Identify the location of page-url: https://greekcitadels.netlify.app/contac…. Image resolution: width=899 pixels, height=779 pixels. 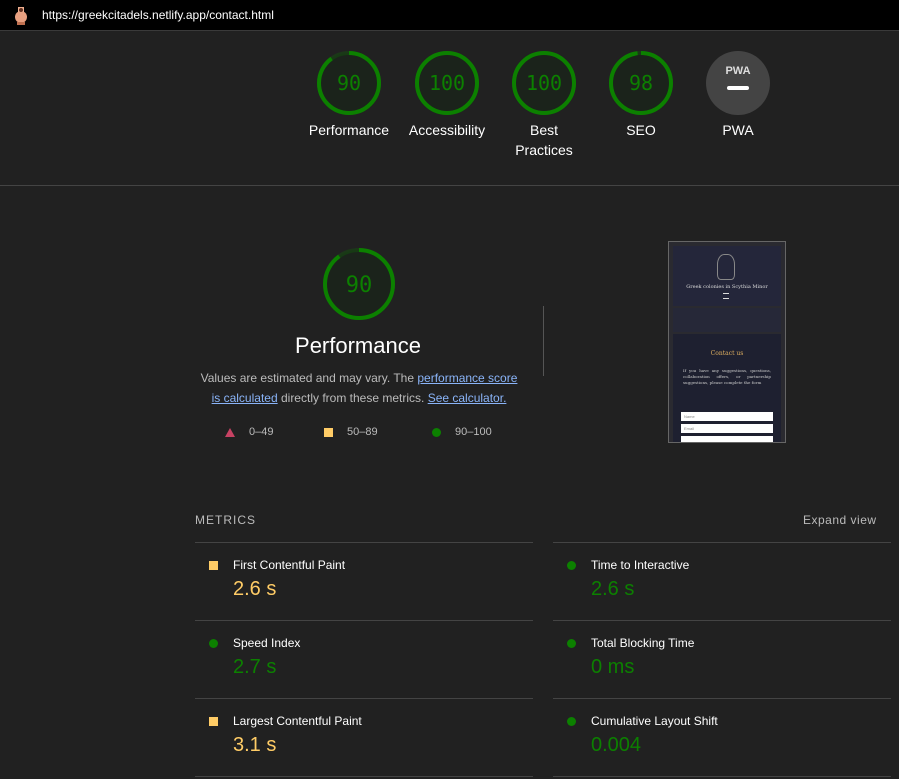
(158, 15).